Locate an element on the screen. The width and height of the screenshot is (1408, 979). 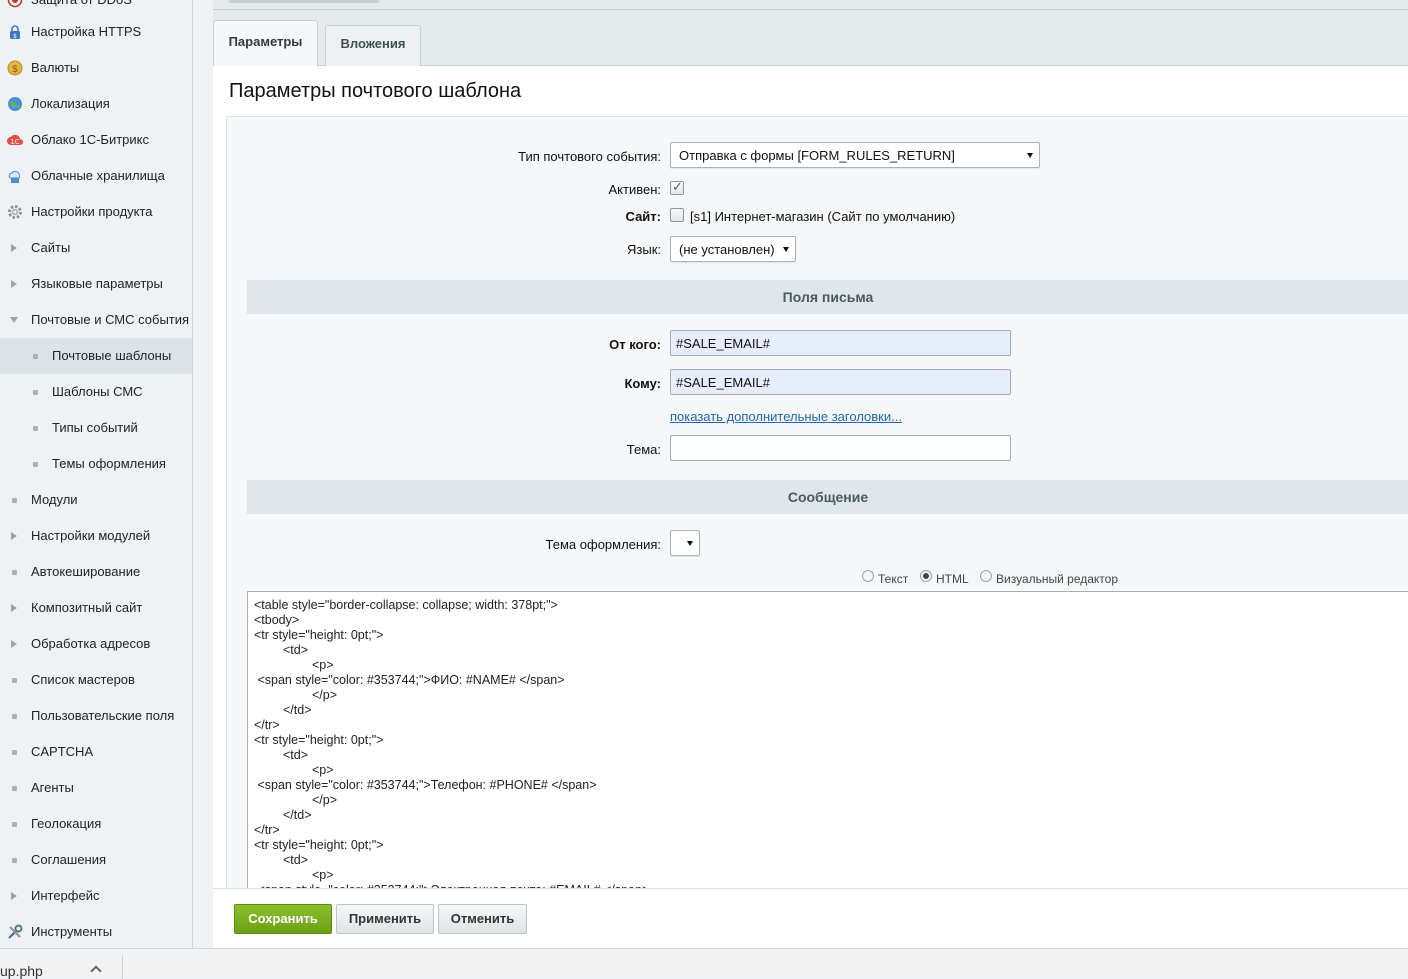
divider is located at coordinates (810, 9).